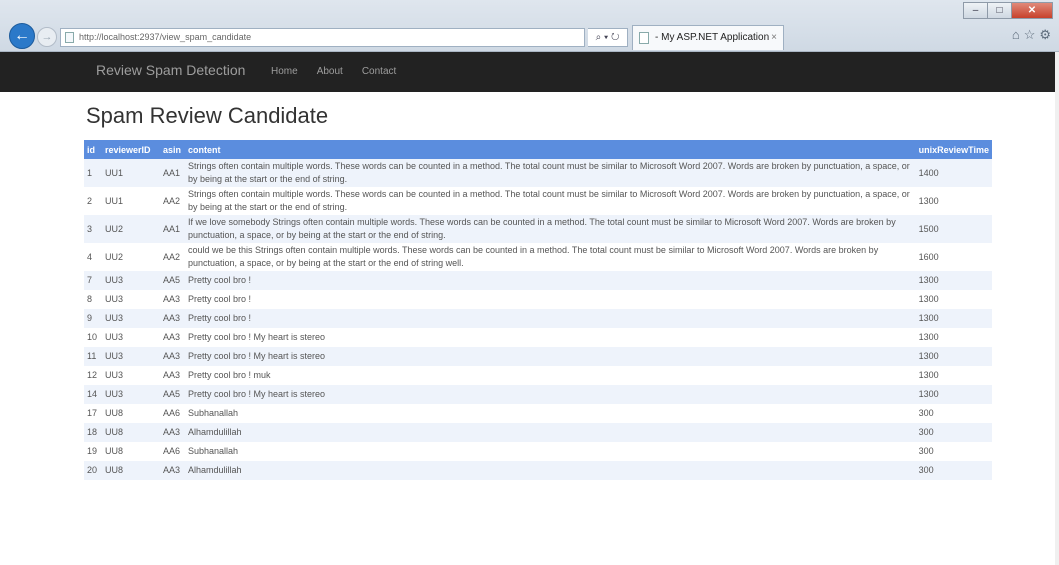 This screenshot has height=565, width=1059. Describe the element at coordinates (1047, 34) in the screenshot. I see `gear-icon: ⚙` at that location.